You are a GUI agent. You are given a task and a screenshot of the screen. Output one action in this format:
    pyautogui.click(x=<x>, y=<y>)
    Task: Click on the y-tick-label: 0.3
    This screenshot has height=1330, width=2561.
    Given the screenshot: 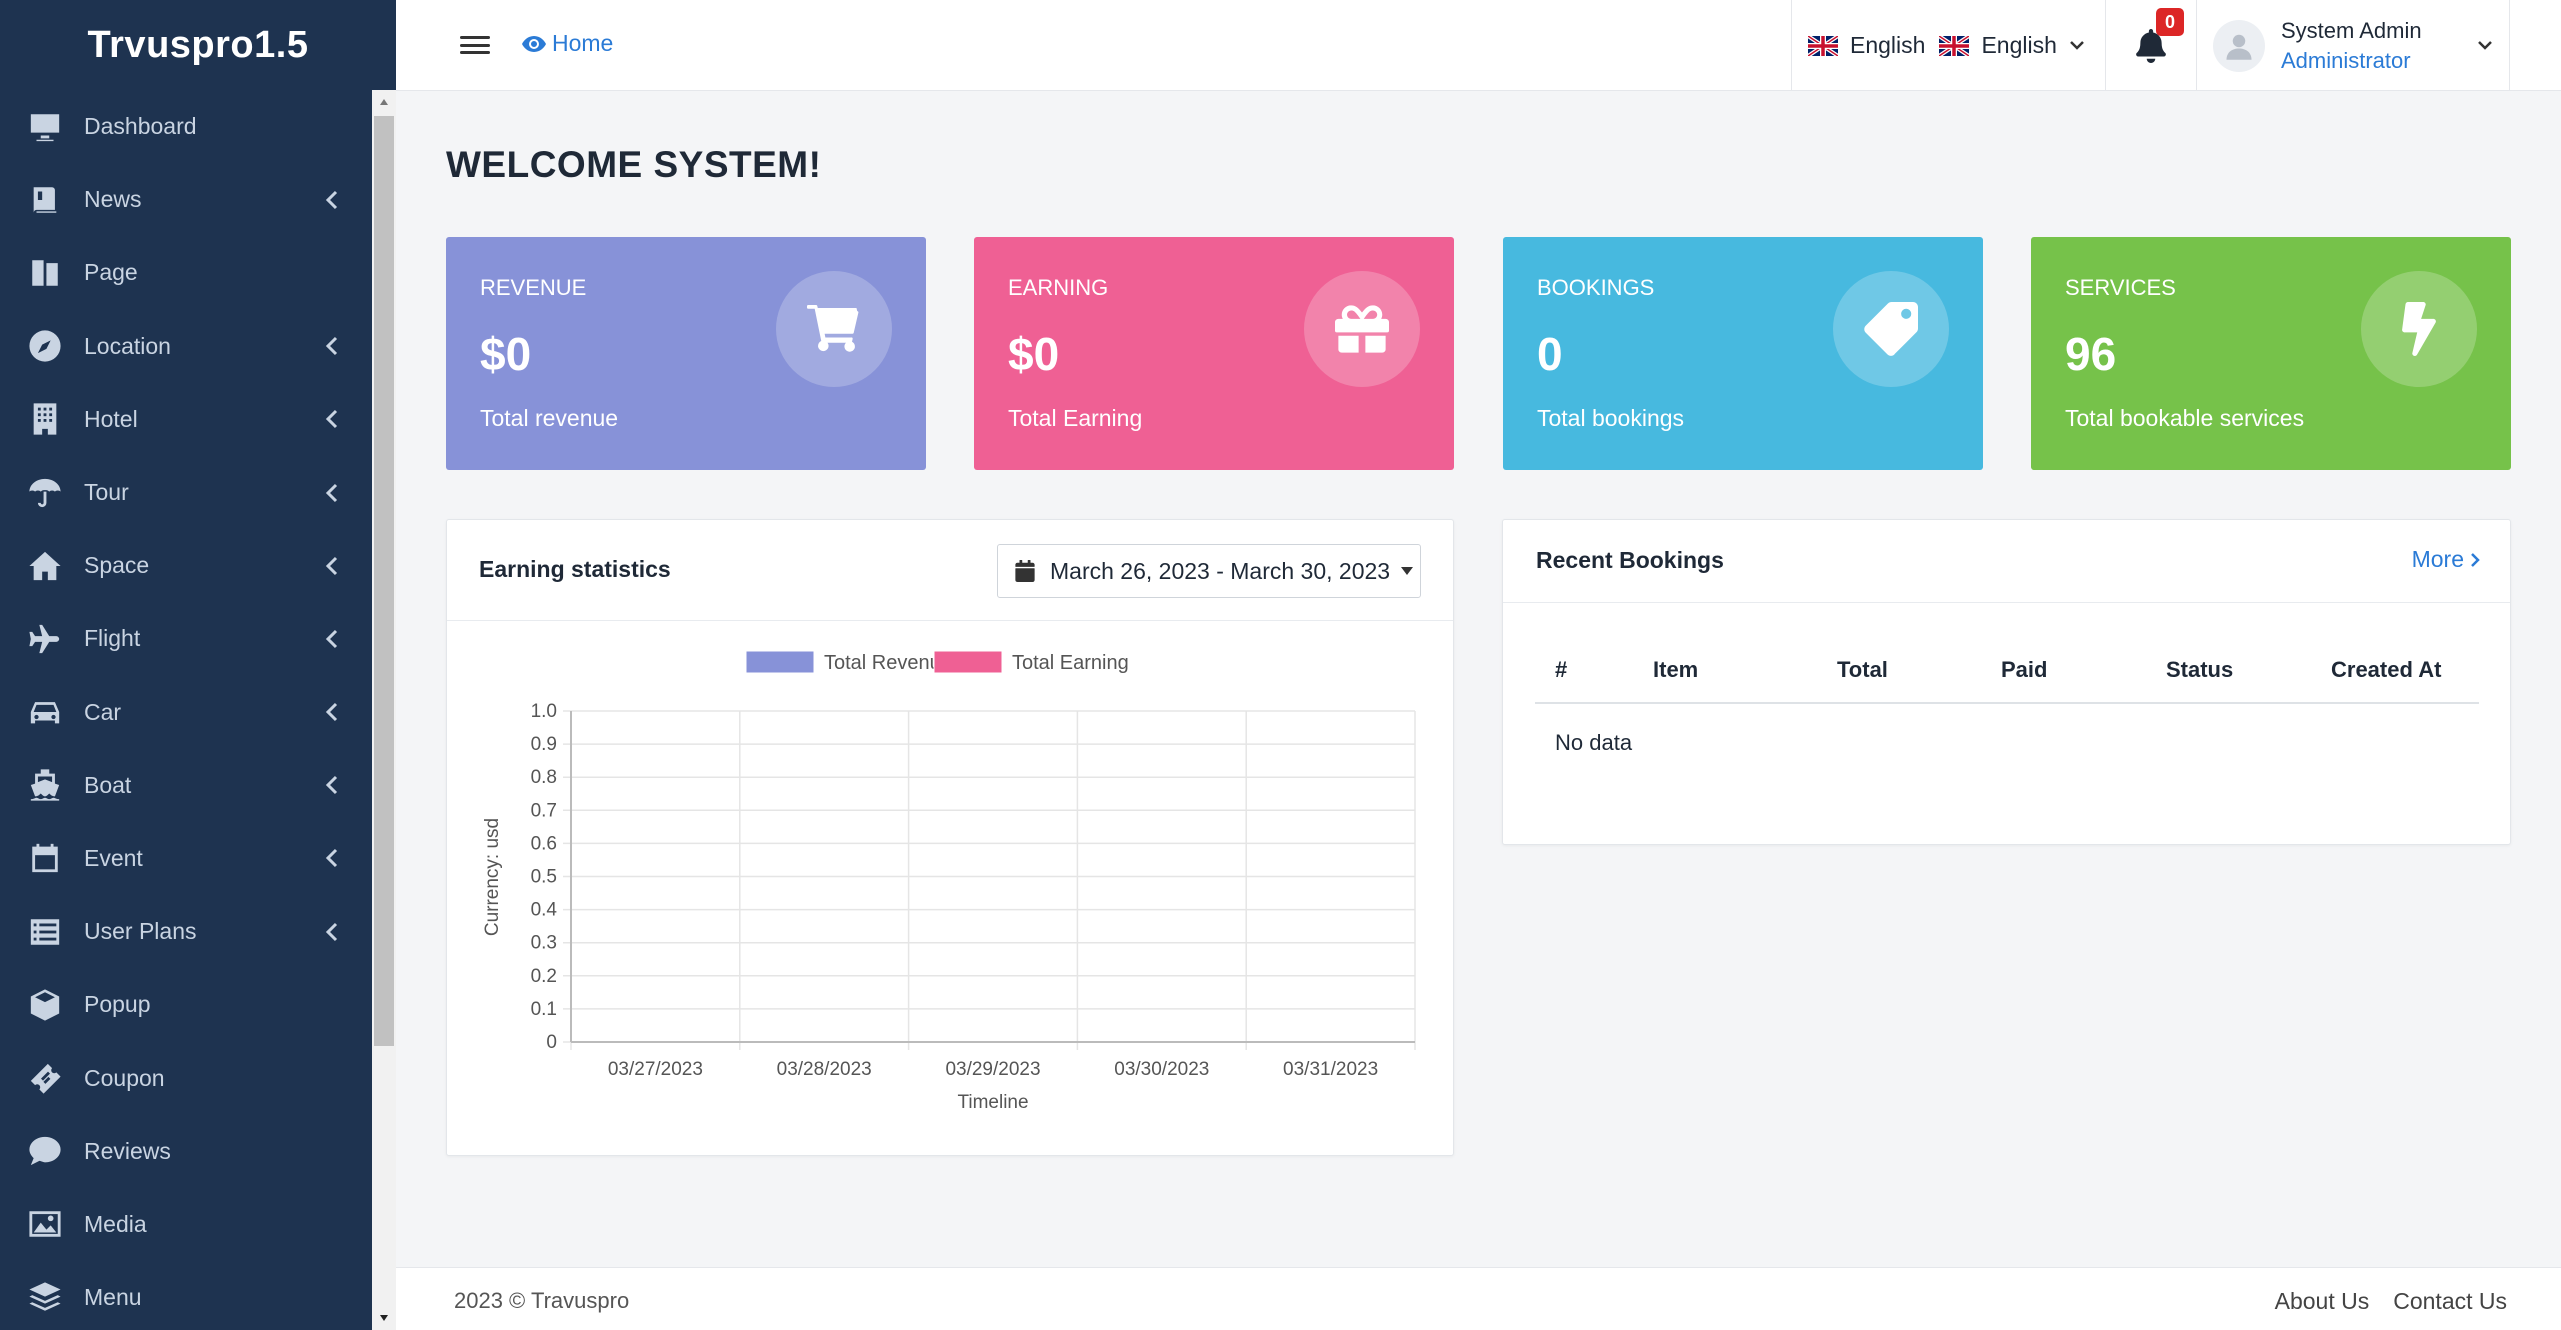 What is the action you would take?
    pyautogui.click(x=544, y=943)
    